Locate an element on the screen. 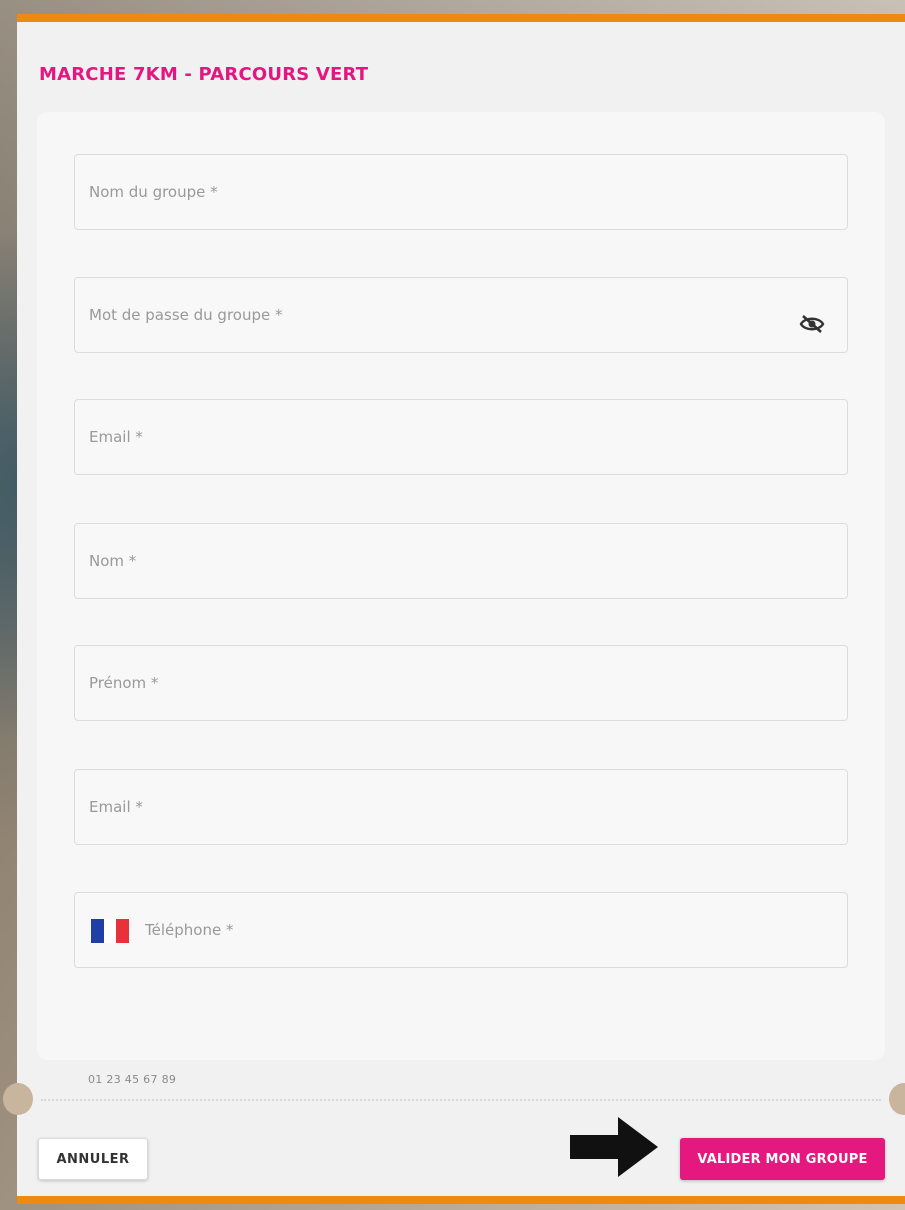 The width and height of the screenshot is (905, 1210). submit-group-button: VALIDER MON GROUPE is located at coordinates (782, 1159).